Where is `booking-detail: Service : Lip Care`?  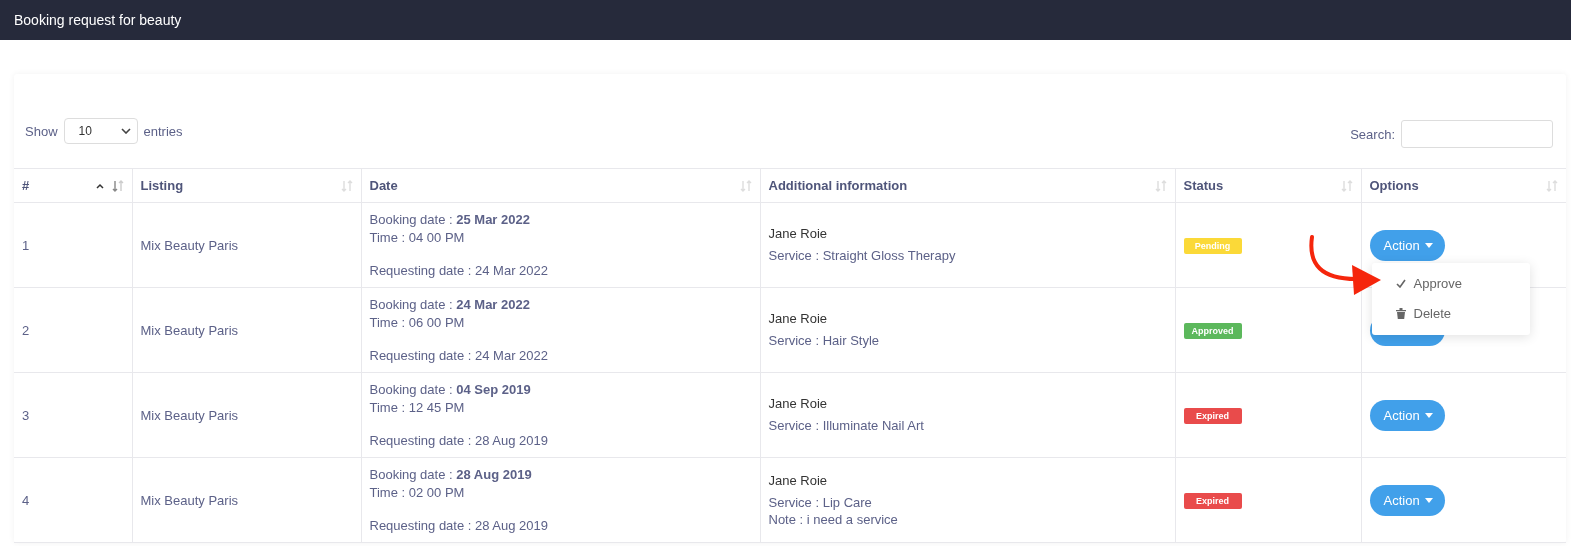
booking-detail: Service : Lip Care is located at coordinates (820, 502).